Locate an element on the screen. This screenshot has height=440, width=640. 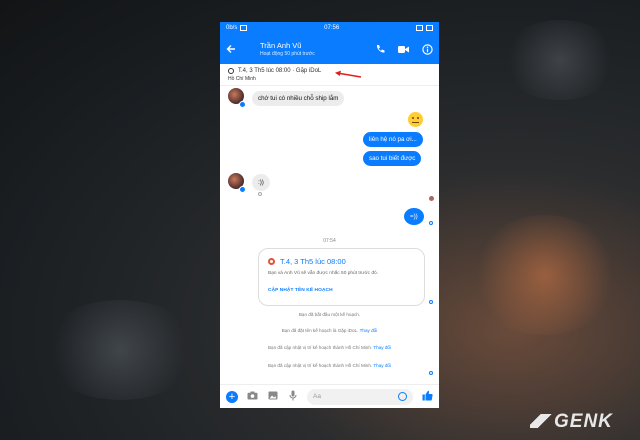
plan-card-title: T.4, 3 Th5 lúc 08:00 is located at coordinates (313, 261).